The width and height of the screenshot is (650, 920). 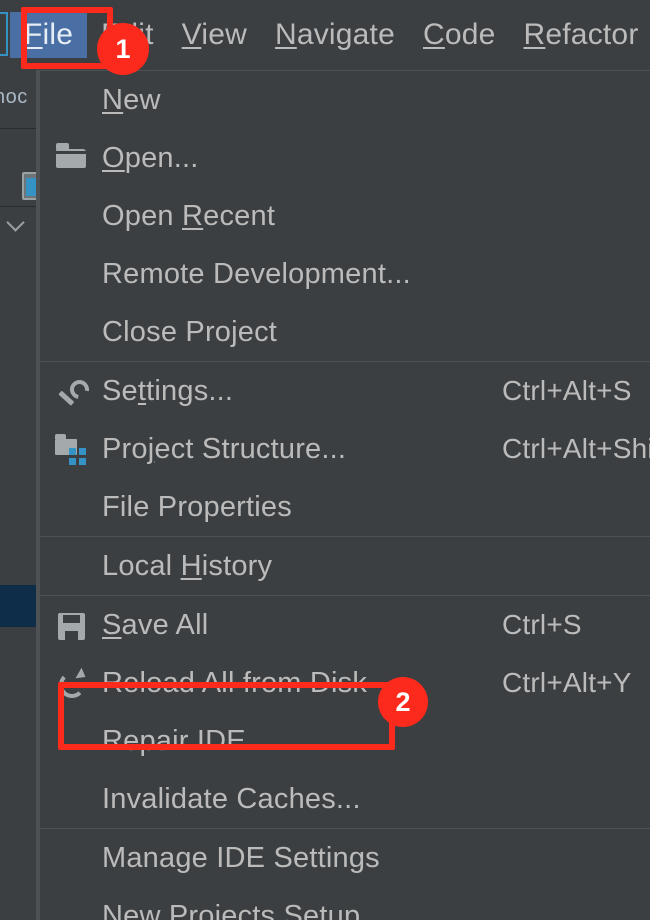 What do you see at coordinates (214, 35) in the screenshot?
I see `menubar-item-view: View` at bounding box center [214, 35].